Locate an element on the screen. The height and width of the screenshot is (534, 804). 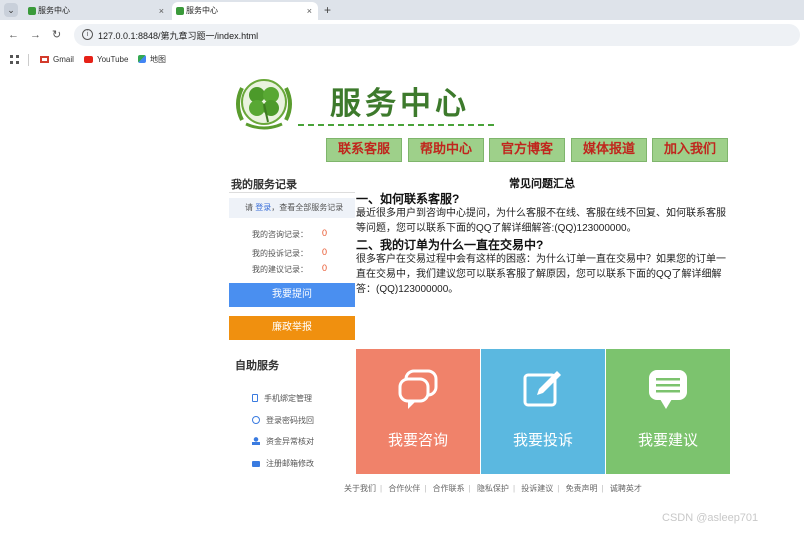
sidebar-divider is located at coordinates (292, 192).